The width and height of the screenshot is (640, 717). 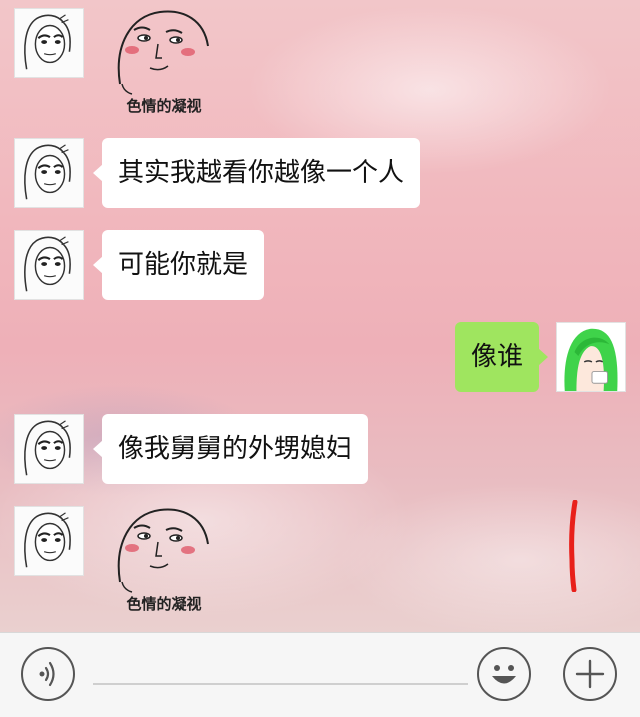 I want to click on received-message-bubble: 像我舅舅的外甥媳妇, so click(x=230, y=449).